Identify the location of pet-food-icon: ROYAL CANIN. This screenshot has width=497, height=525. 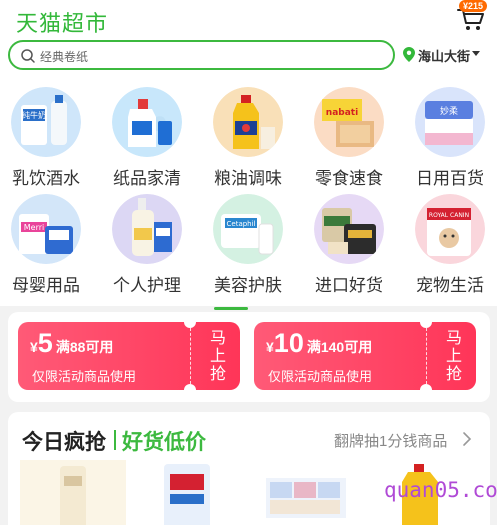
(450, 229).